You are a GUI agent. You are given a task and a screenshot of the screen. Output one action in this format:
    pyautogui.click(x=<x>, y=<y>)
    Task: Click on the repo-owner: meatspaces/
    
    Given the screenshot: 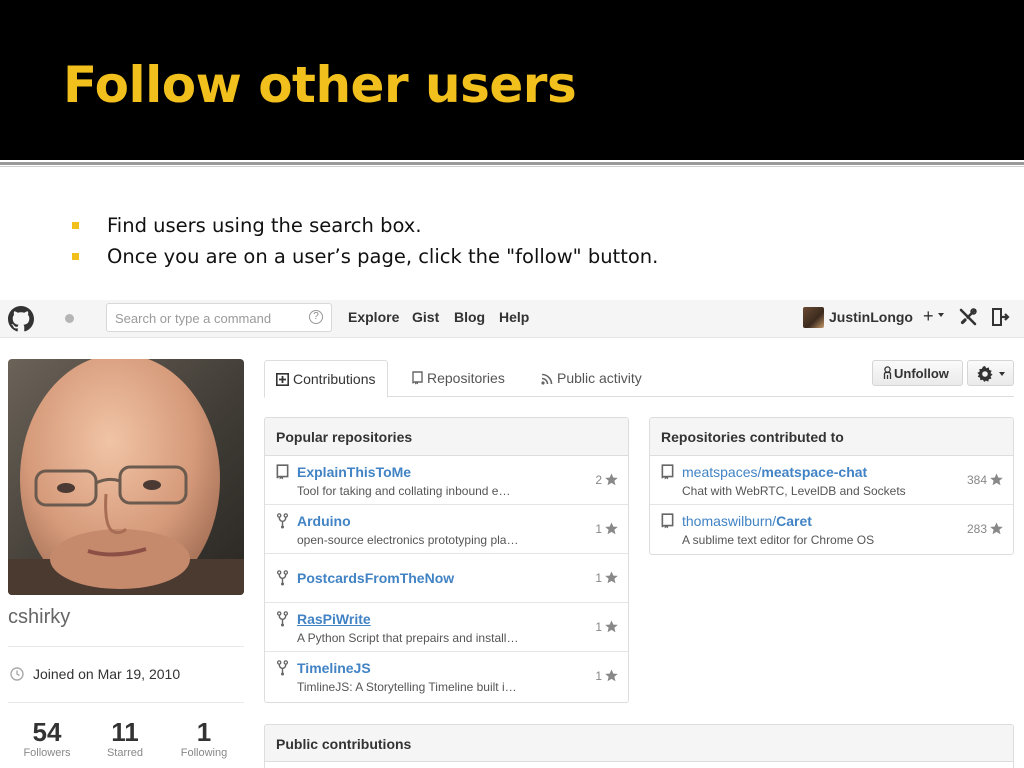 What is the action you would take?
    pyautogui.click(x=722, y=472)
    